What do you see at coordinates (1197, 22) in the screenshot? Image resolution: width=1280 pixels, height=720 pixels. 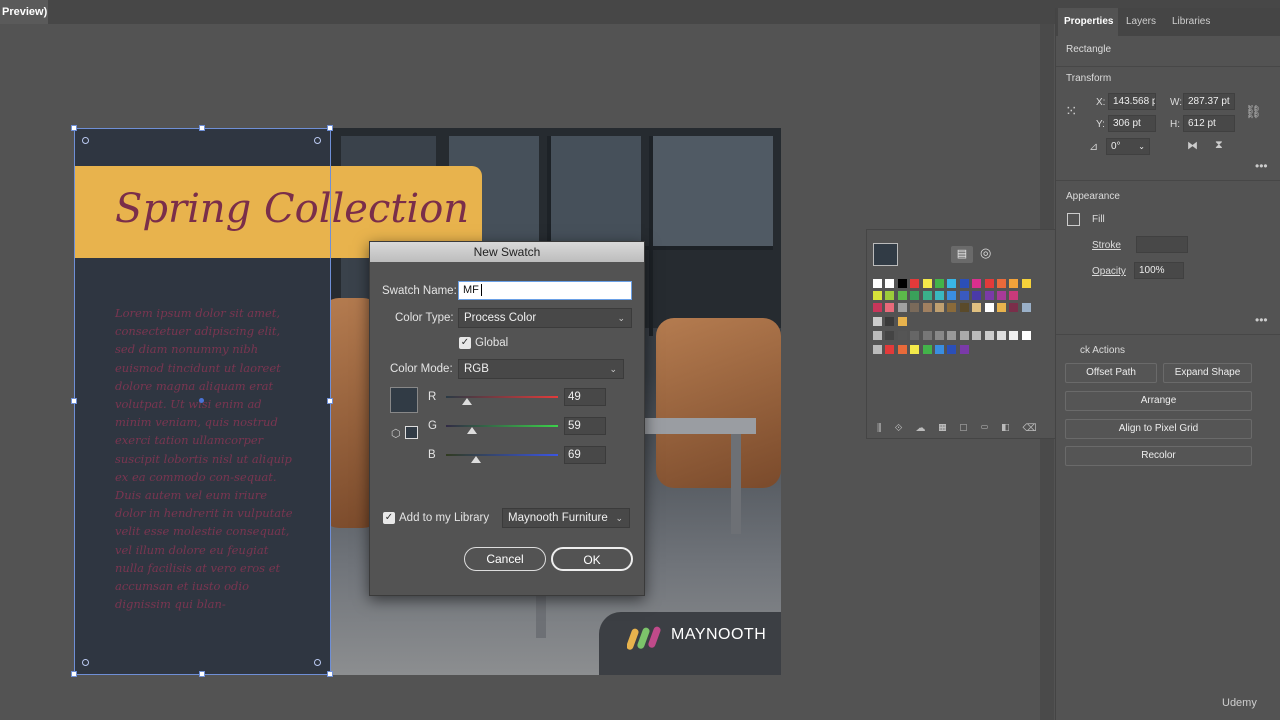 I see `tab-libraries: Libraries` at bounding box center [1197, 22].